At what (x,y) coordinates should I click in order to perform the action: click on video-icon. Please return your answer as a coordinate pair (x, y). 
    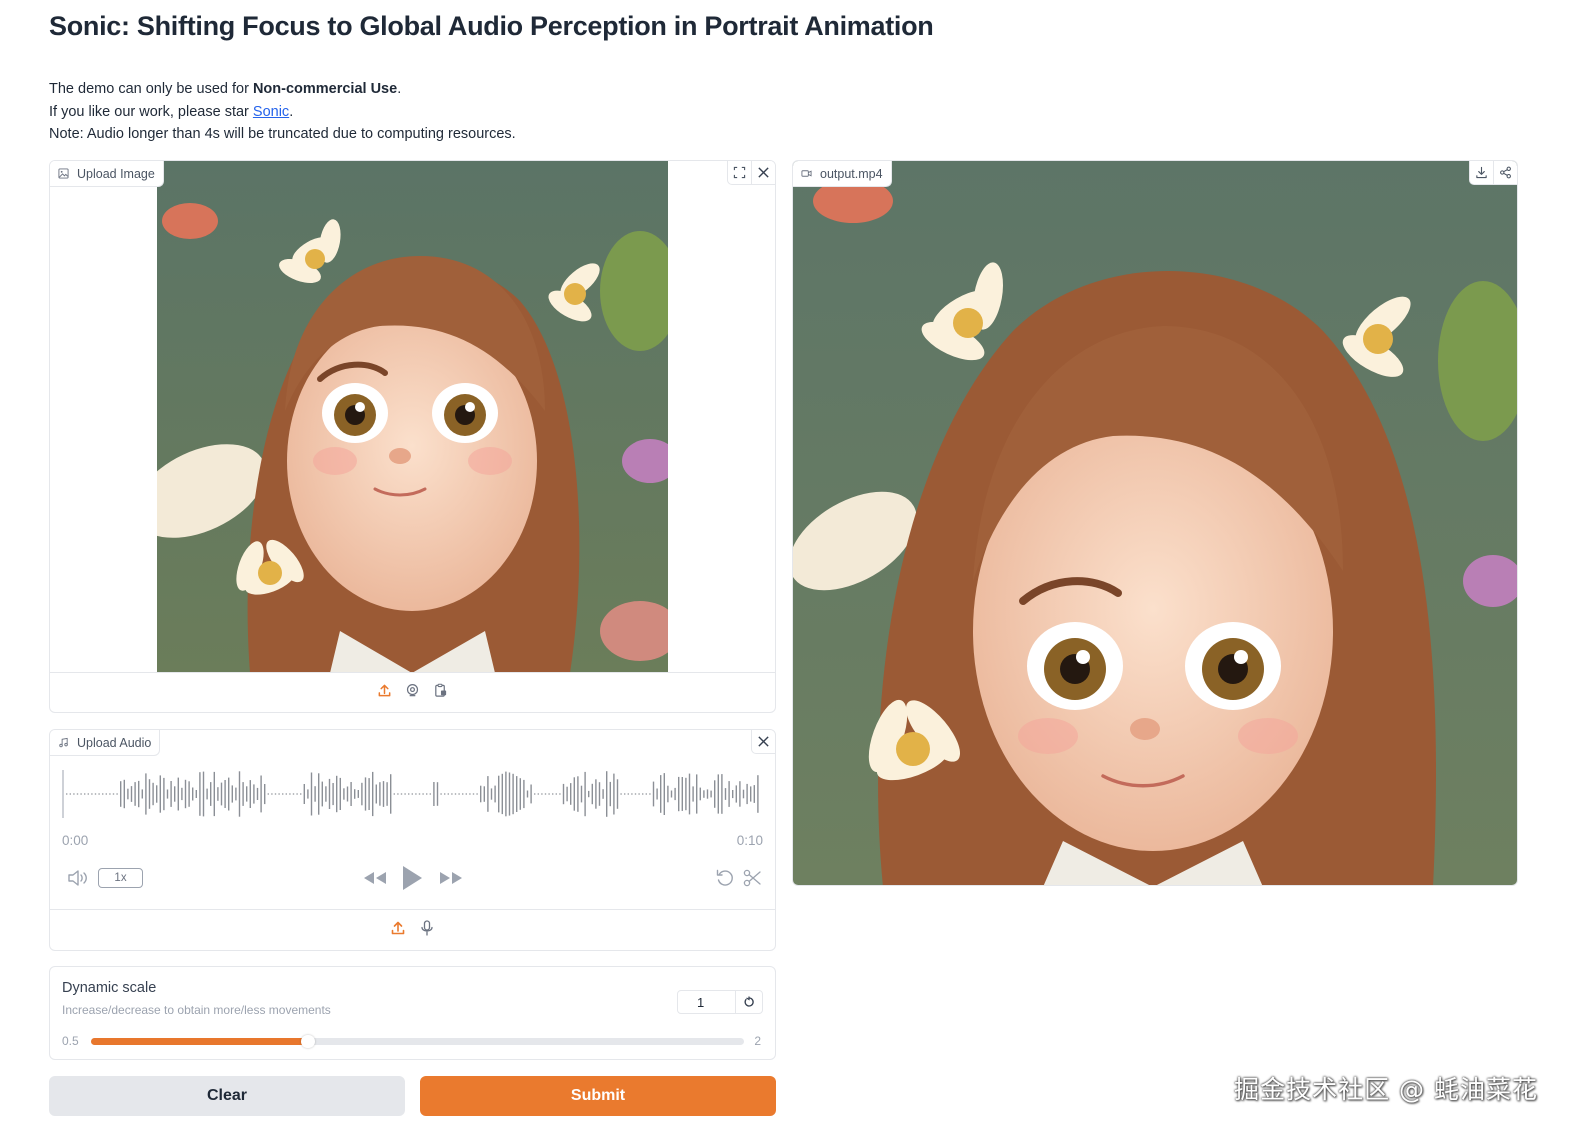
    Looking at the image, I should click on (806, 173).